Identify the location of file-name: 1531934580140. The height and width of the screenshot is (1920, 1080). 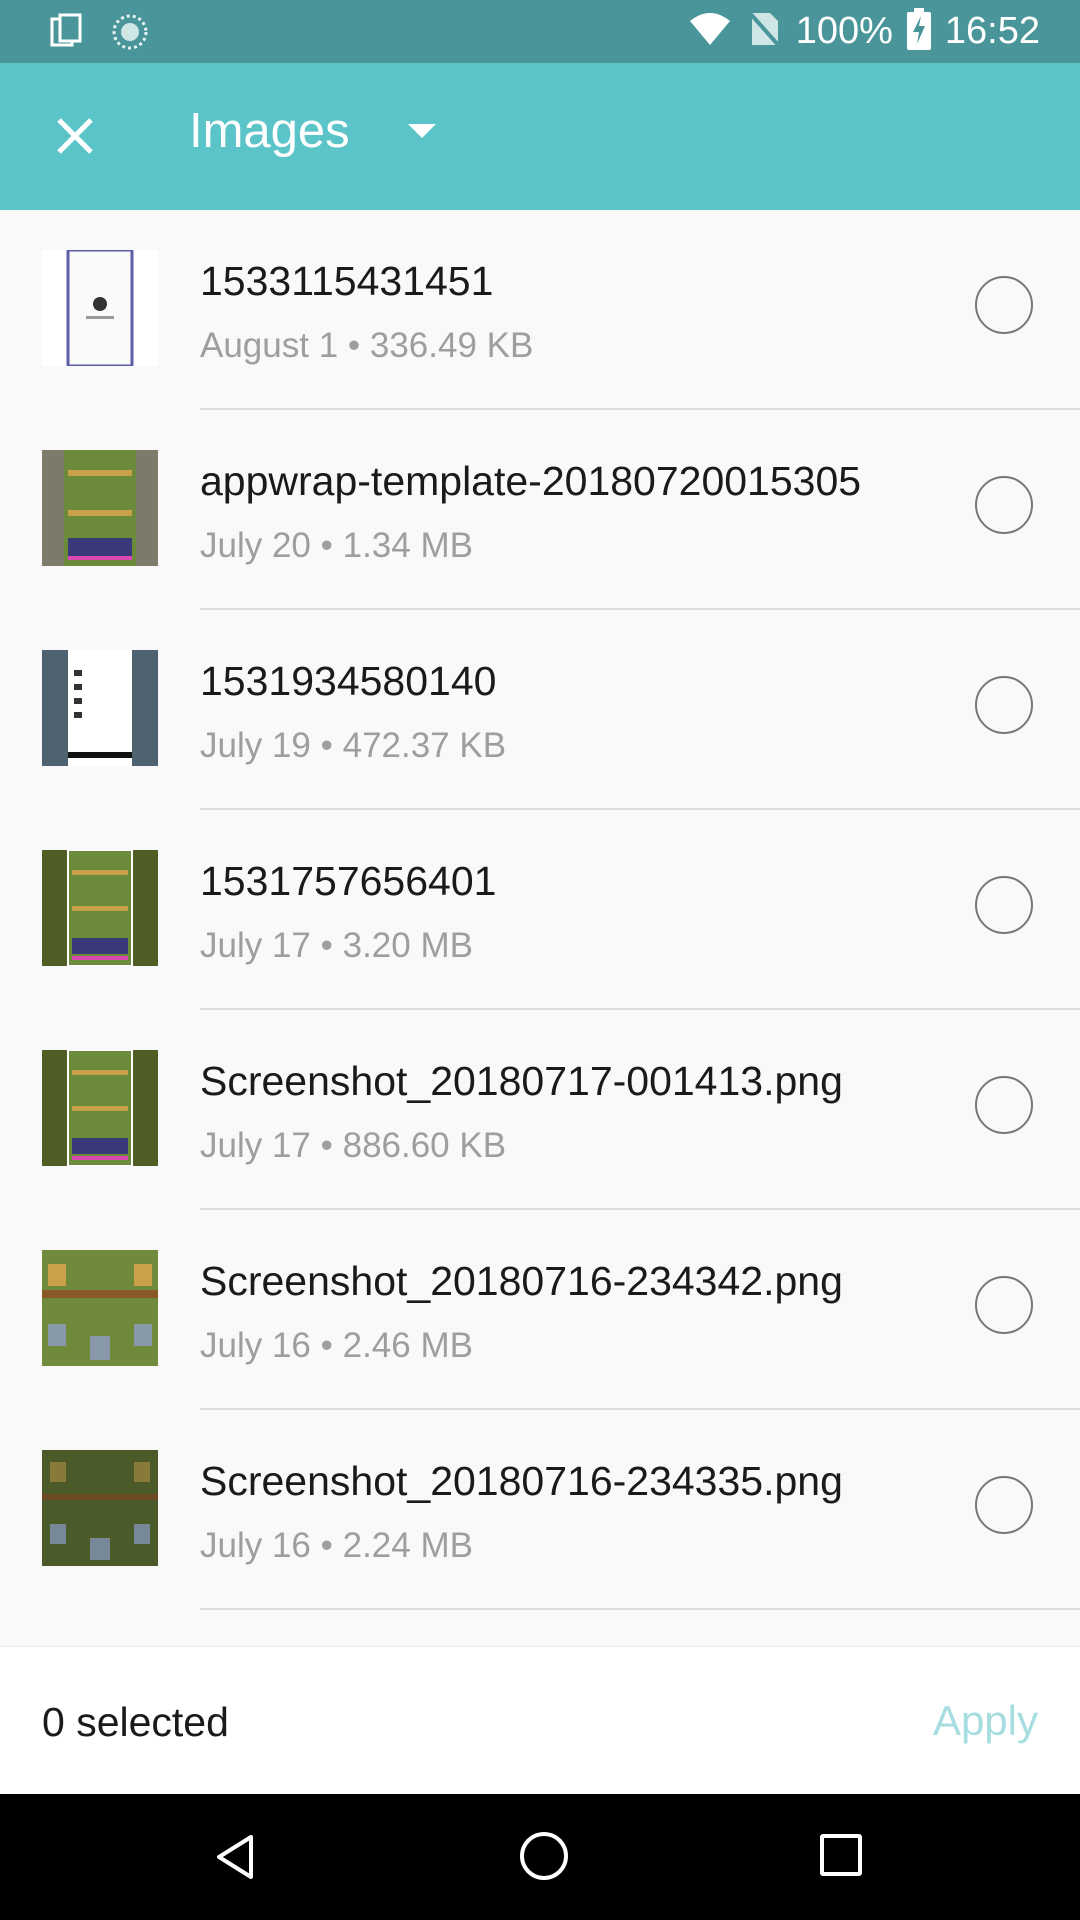
(348, 681).